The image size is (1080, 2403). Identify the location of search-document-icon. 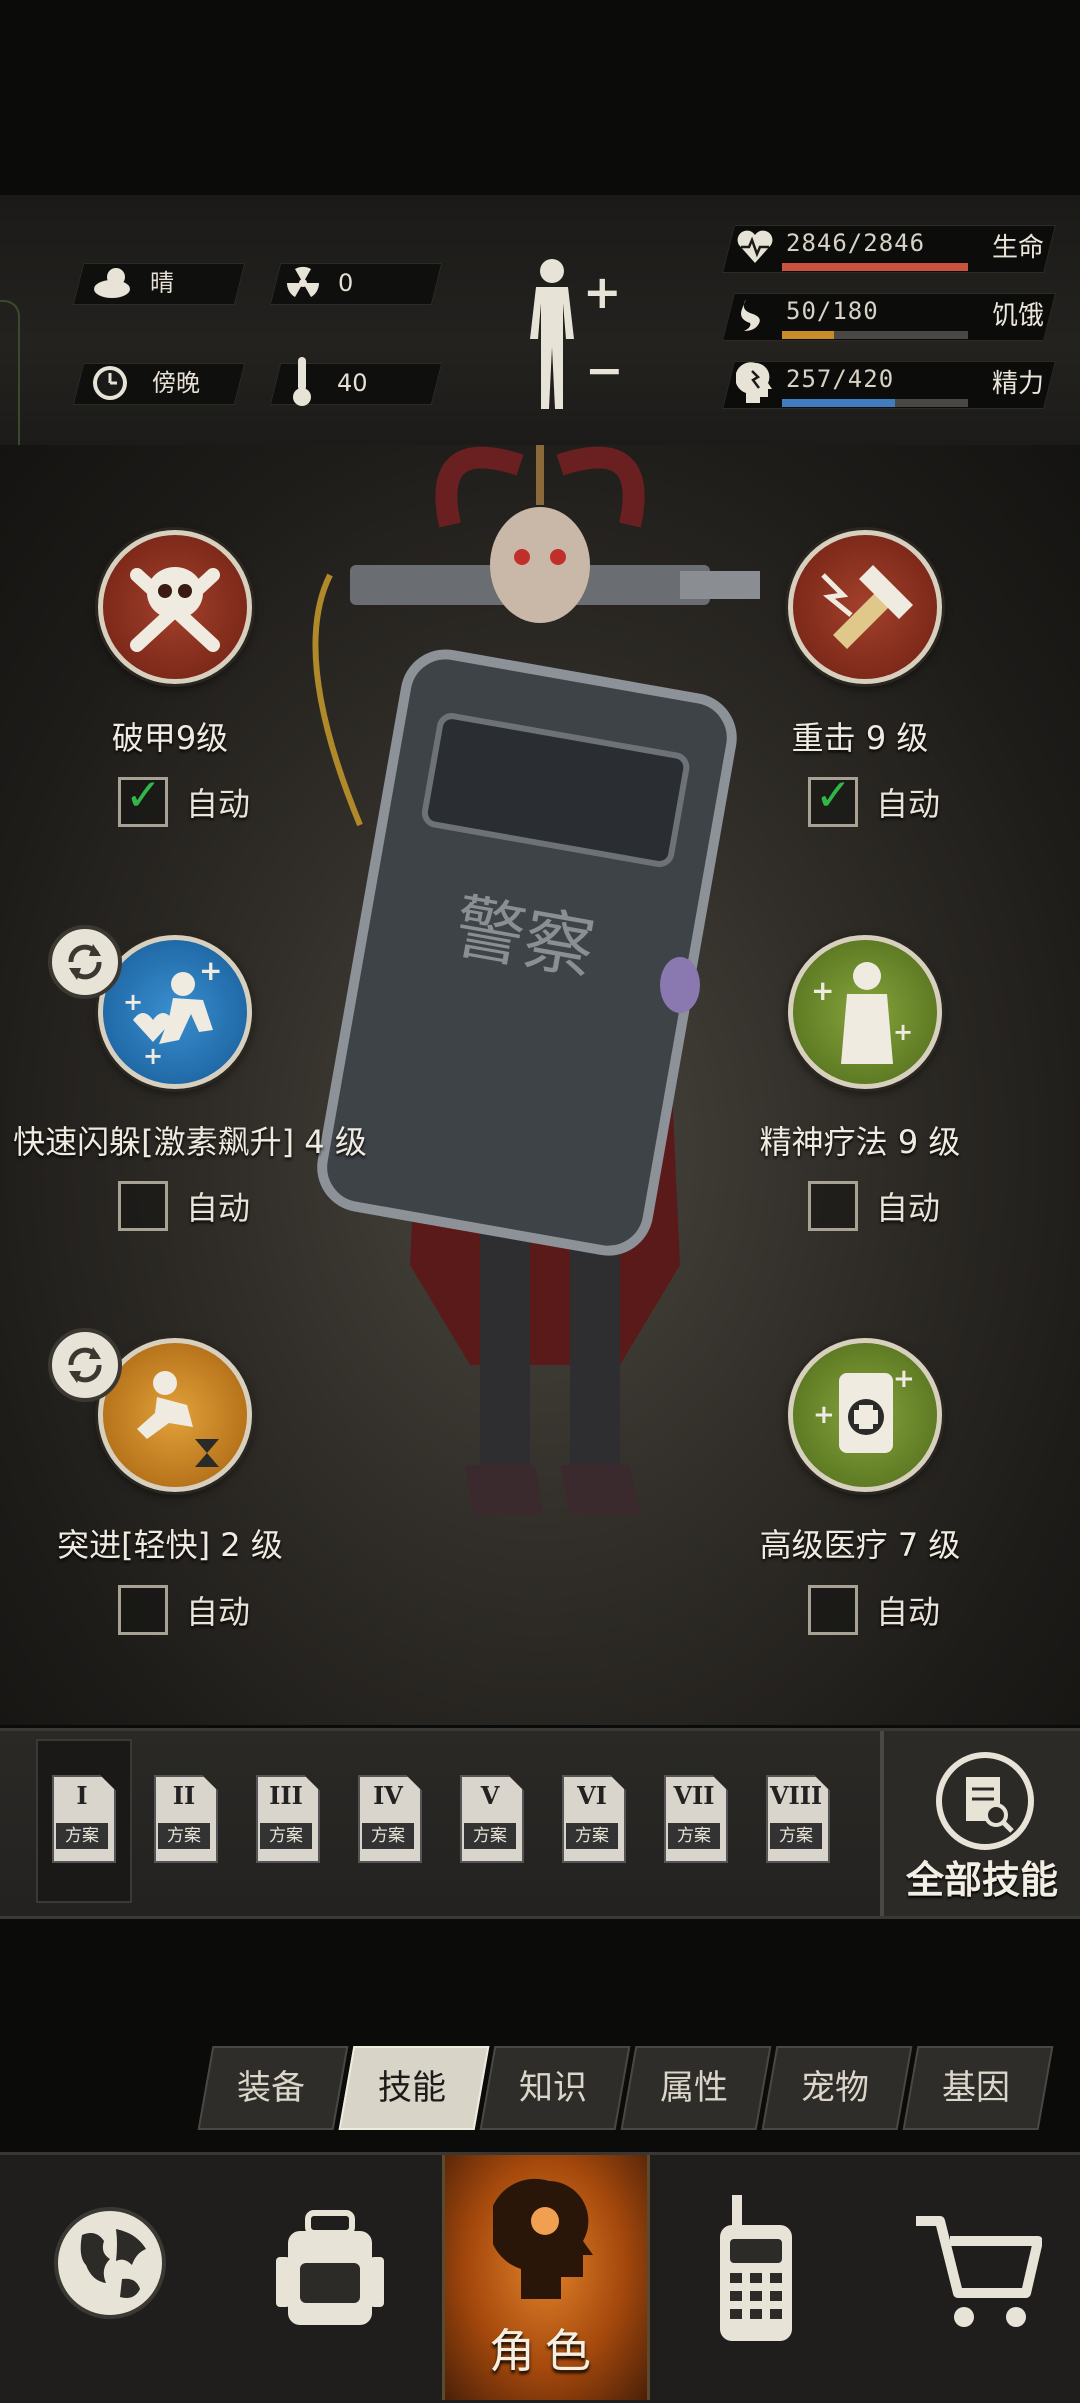
(985, 1801).